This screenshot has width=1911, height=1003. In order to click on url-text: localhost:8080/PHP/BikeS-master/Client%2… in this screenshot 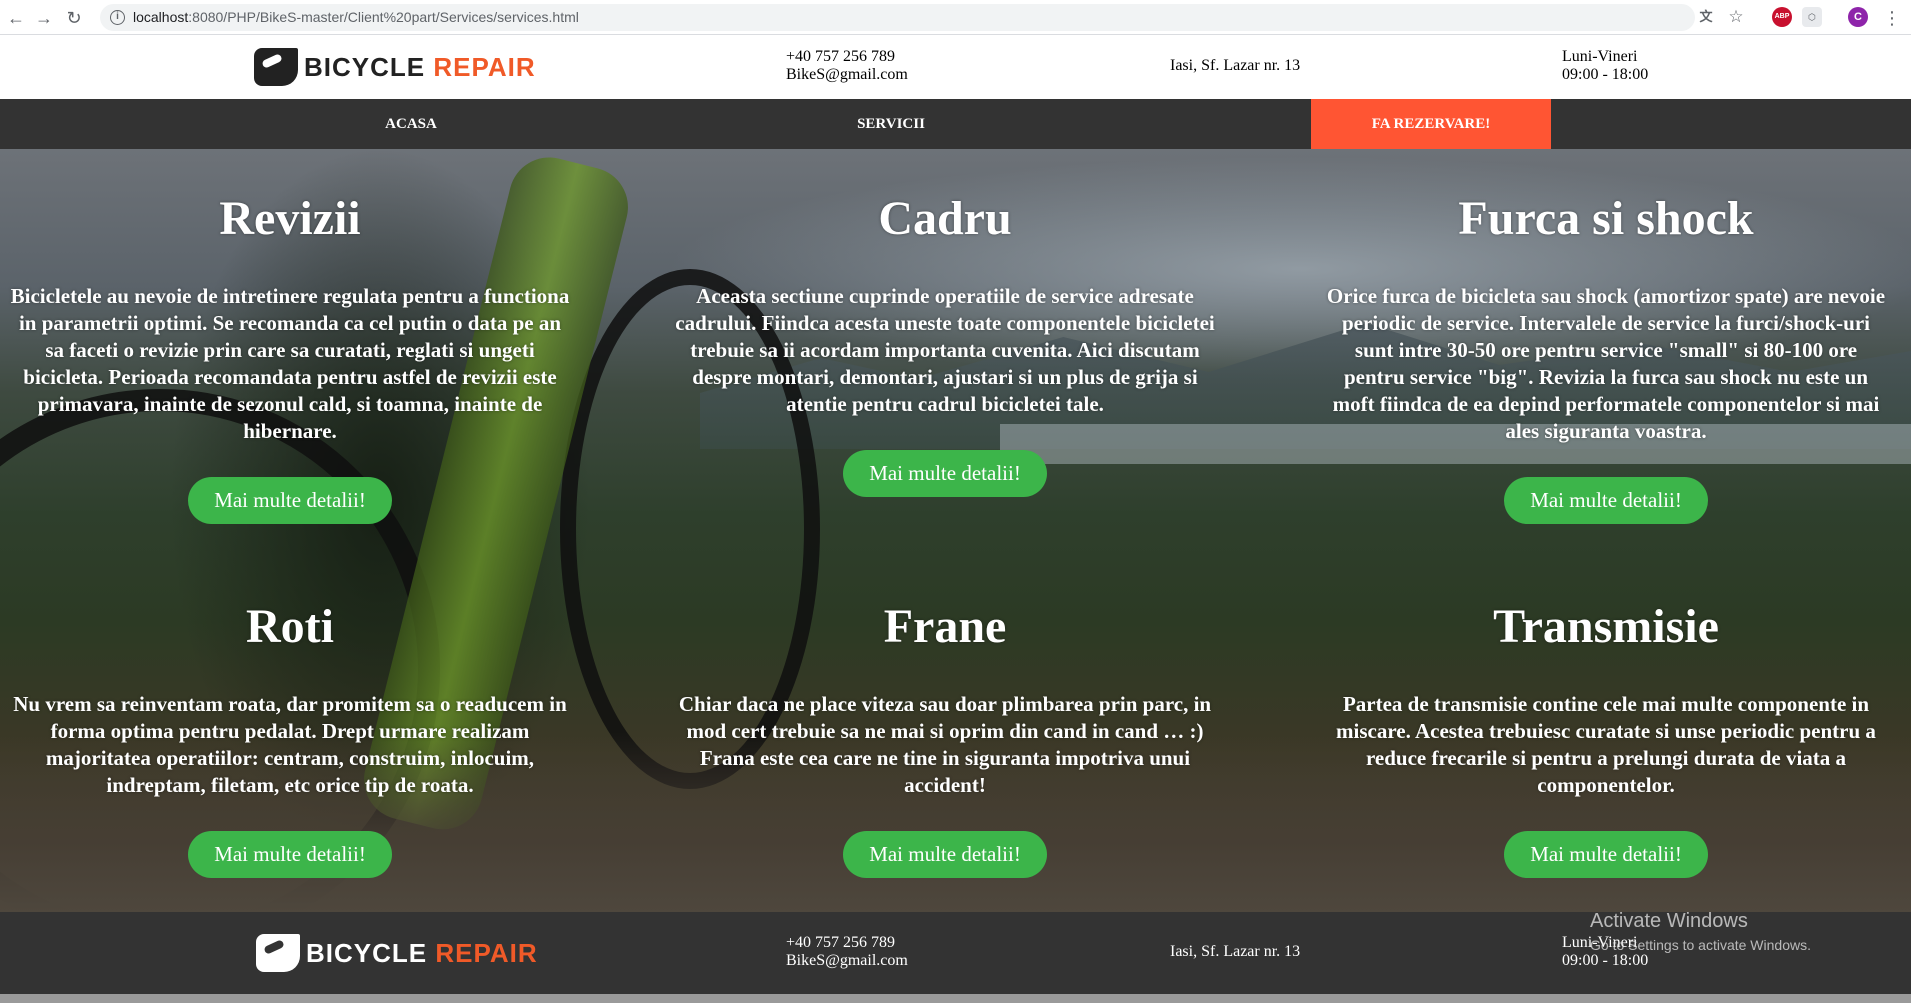, I will do `click(356, 17)`.